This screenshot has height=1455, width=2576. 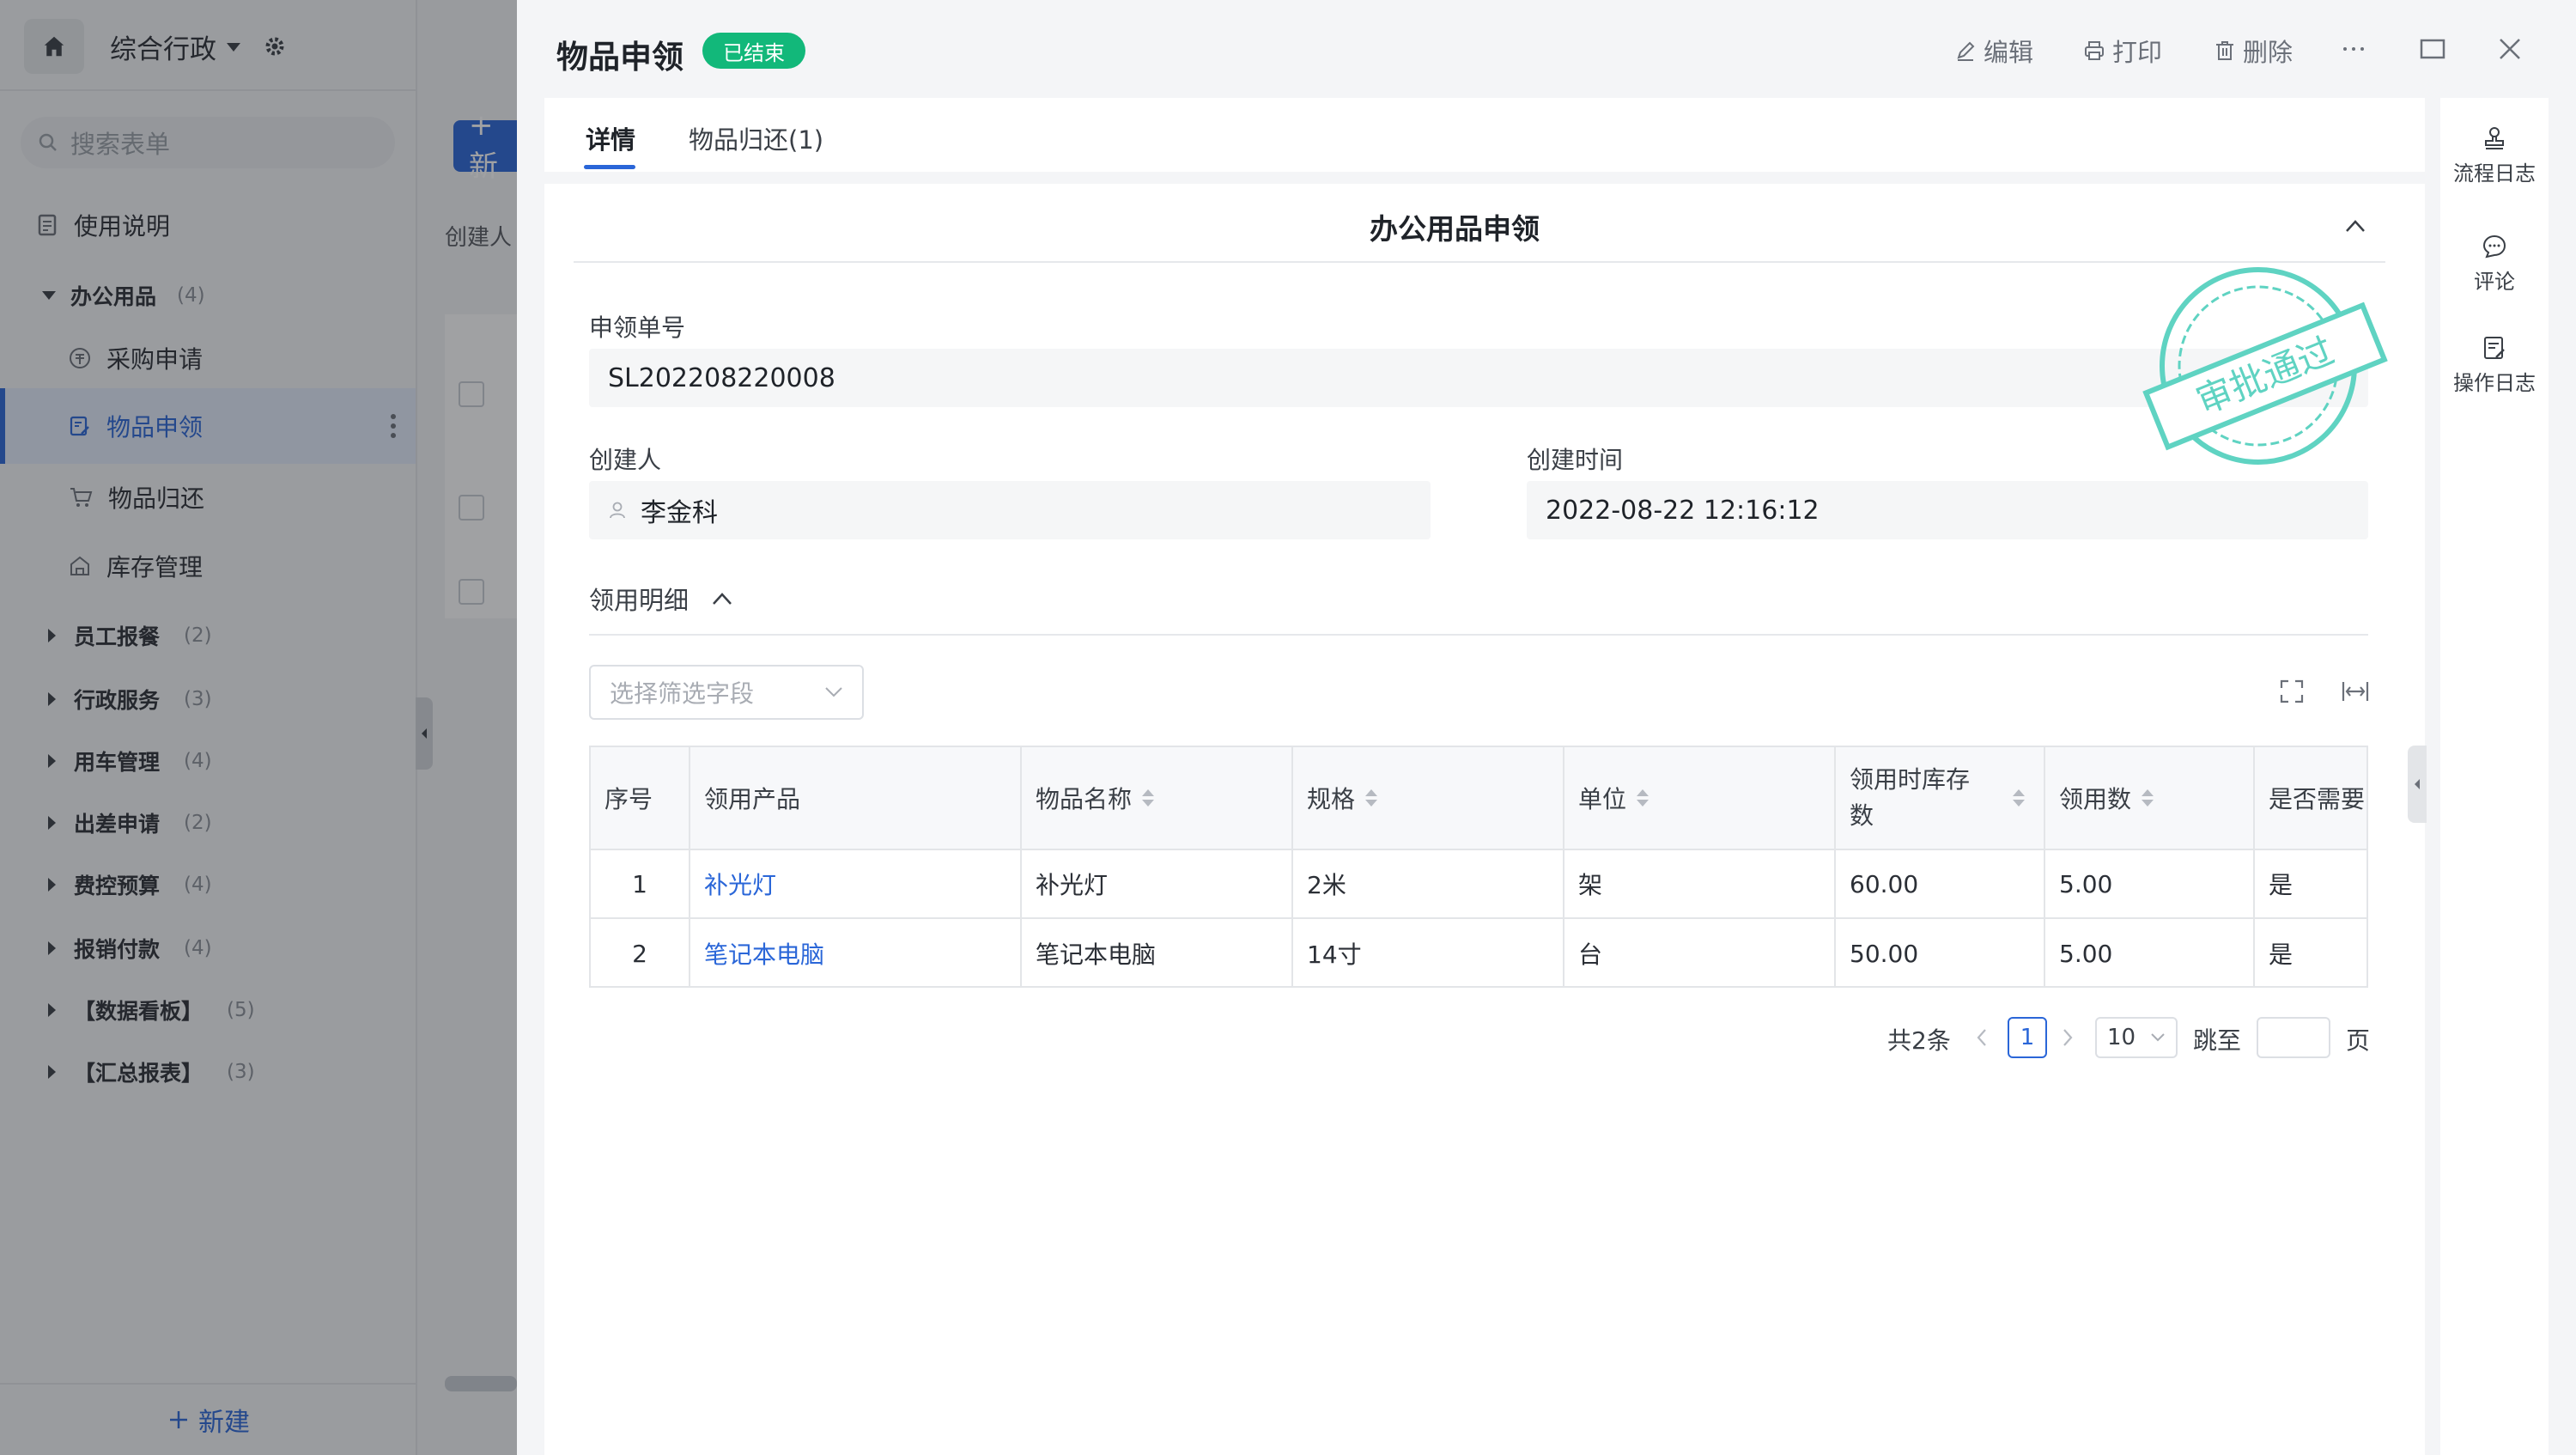 What do you see at coordinates (1158, 884) in the screenshot?
I see `table-cell: 补光灯` at bounding box center [1158, 884].